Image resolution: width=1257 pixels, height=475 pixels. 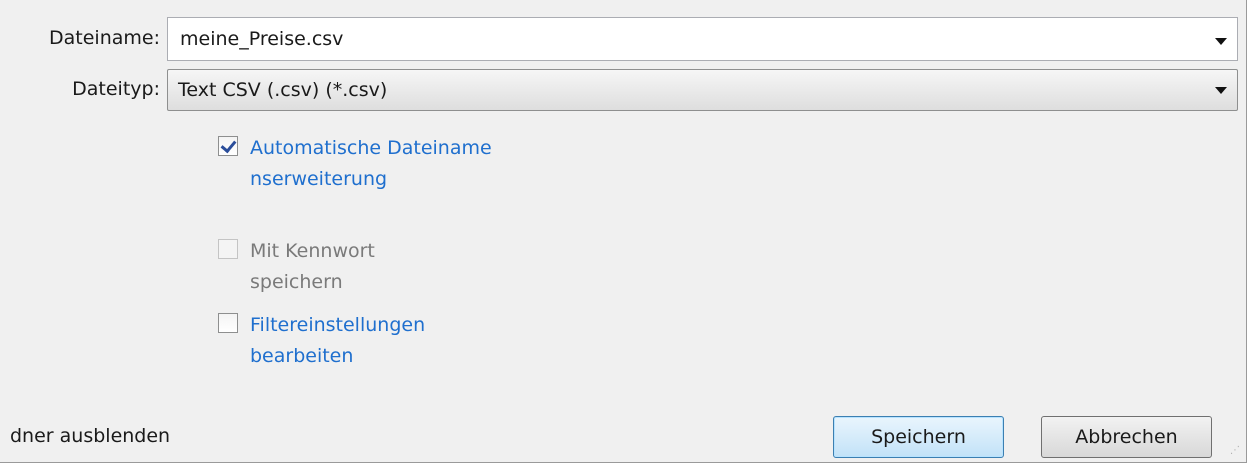 I want to click on edit-filter-settings-checkbox, so click(x=228, y=323).